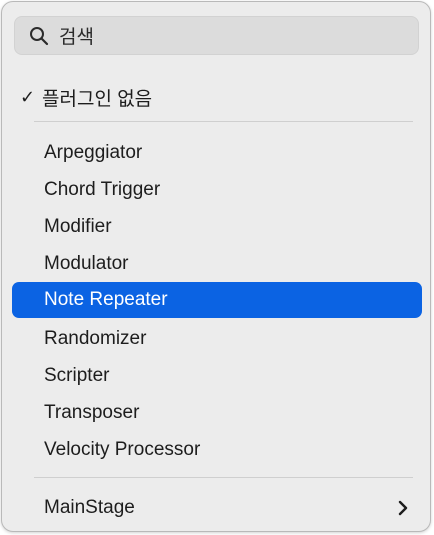  What do you see at coordinates (217, 413) in the screenshot?
I see `menu-item-transposer: Transposer` at bounding box center [217, 413].